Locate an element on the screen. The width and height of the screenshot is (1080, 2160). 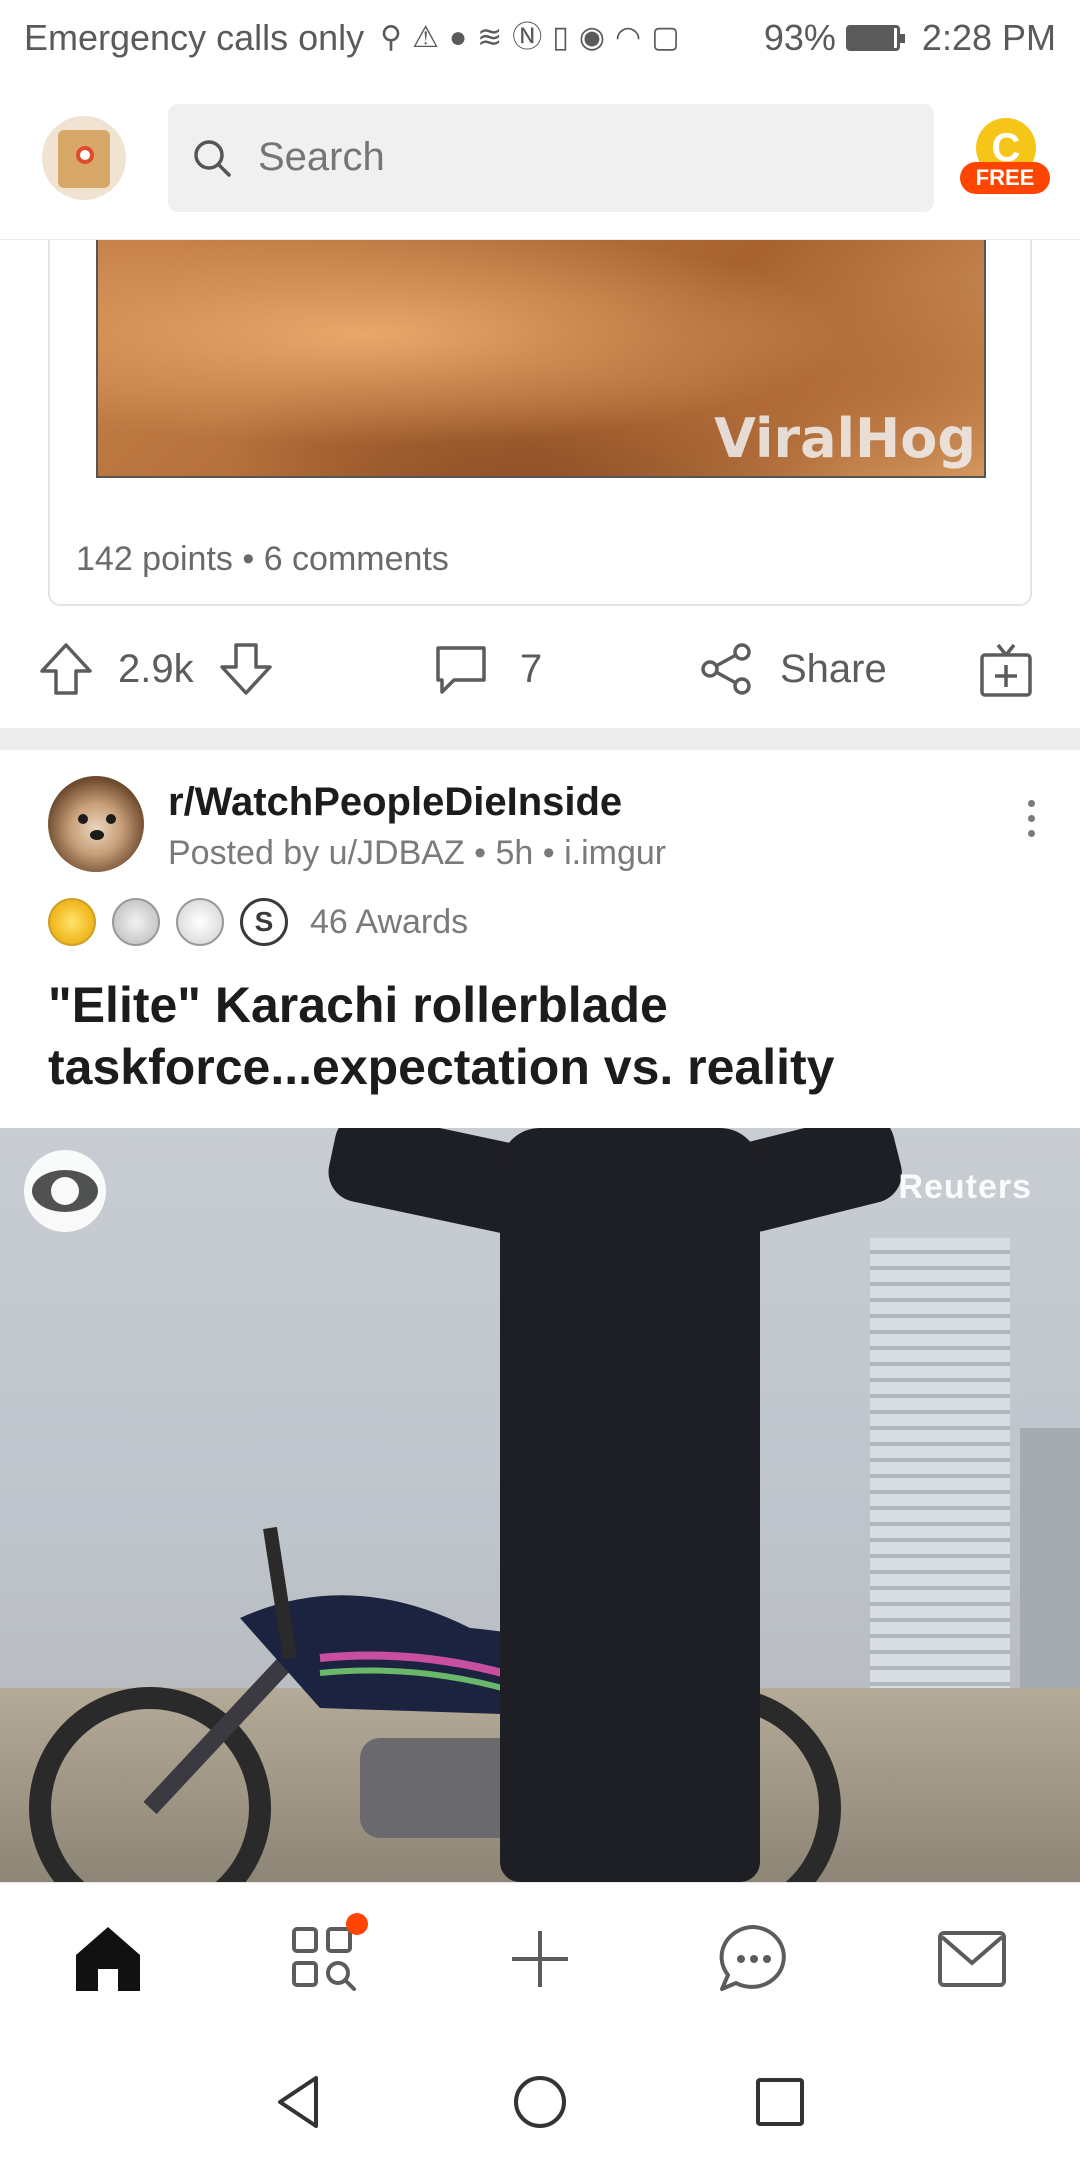
wifi-icon: ◠ is located at coordinates (628, 37).